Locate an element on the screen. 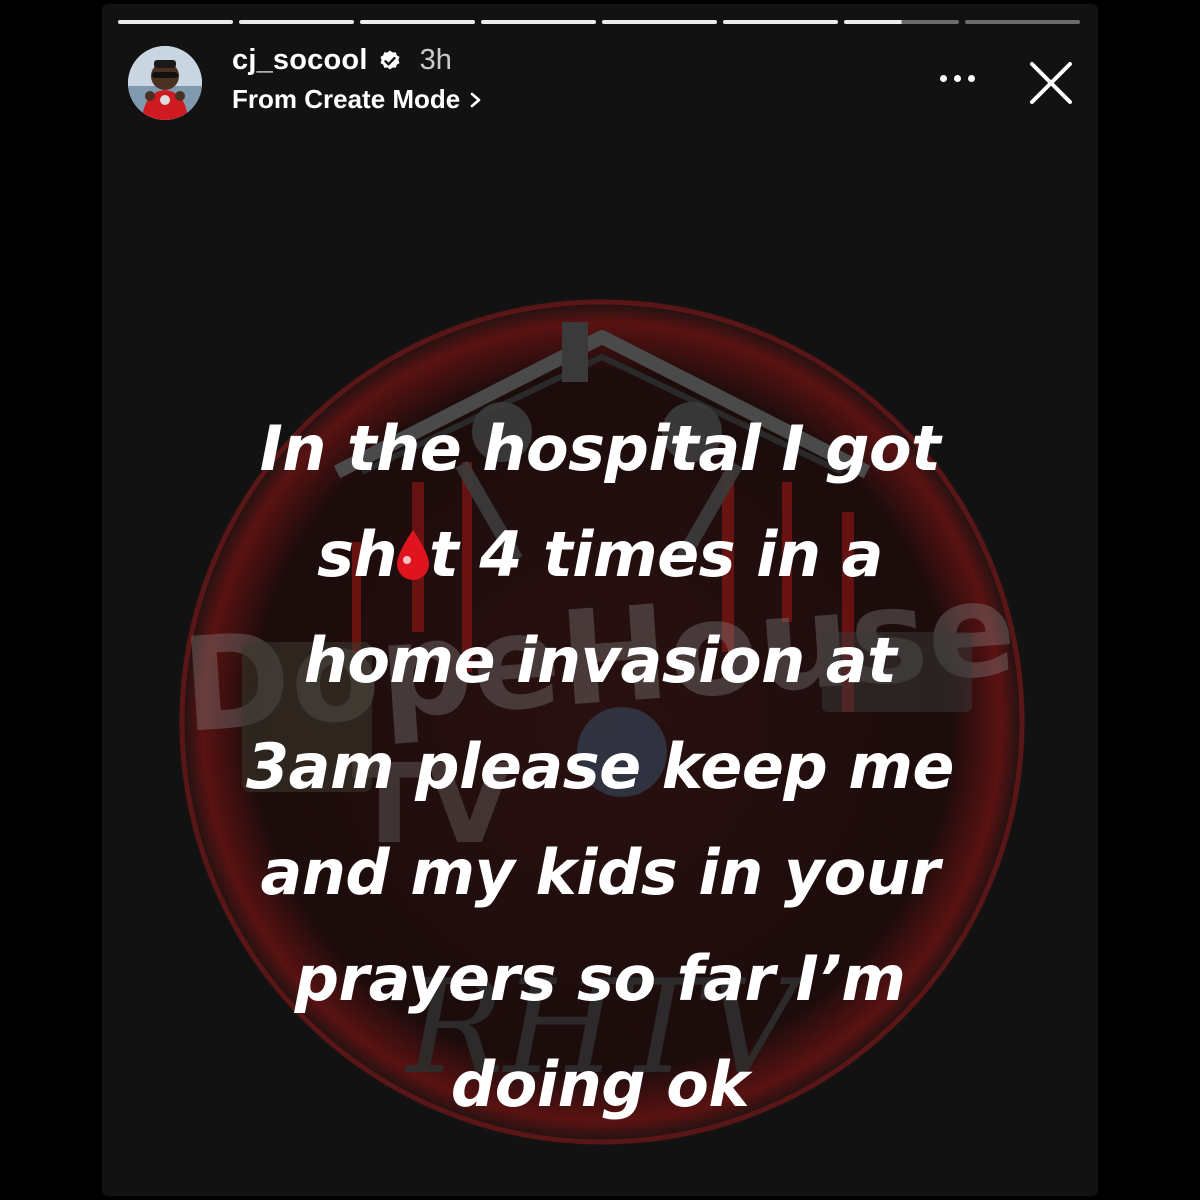 The width and height of the screenshot is (1200, 1200). avatar is located at coordinates (165, 83).